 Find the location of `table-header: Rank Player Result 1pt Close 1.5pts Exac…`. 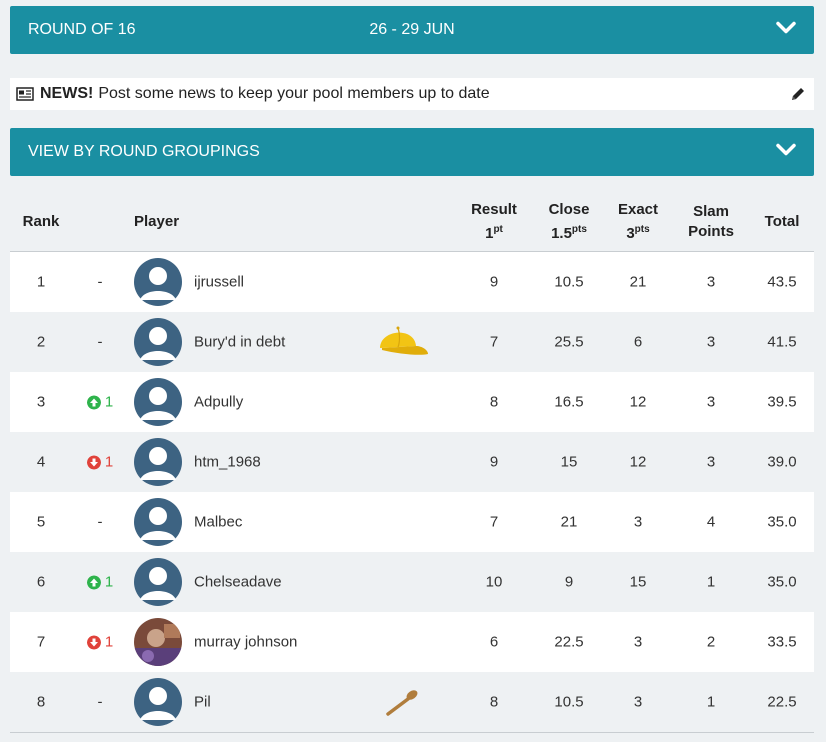

table-header: Rank Player Result 1pt Close 1.5pts Exac… is located at coordinates (412, 222).